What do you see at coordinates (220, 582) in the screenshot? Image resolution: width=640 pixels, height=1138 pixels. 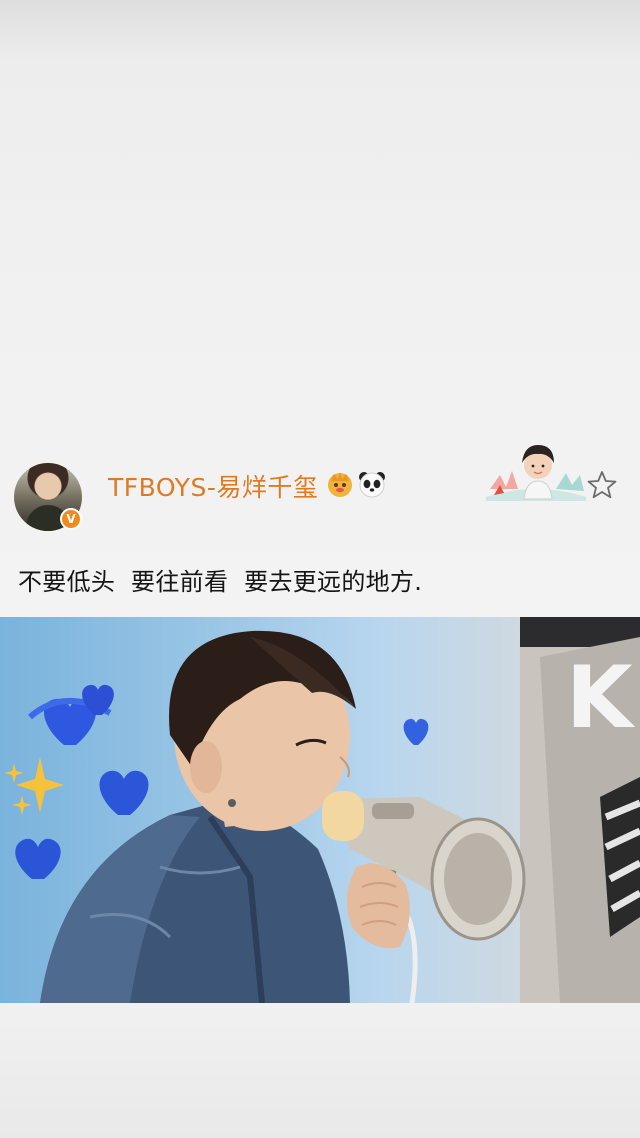 I see `post-text: 不要低头 要往前看 要去更远的地方.` at bounding box center [220, 582].